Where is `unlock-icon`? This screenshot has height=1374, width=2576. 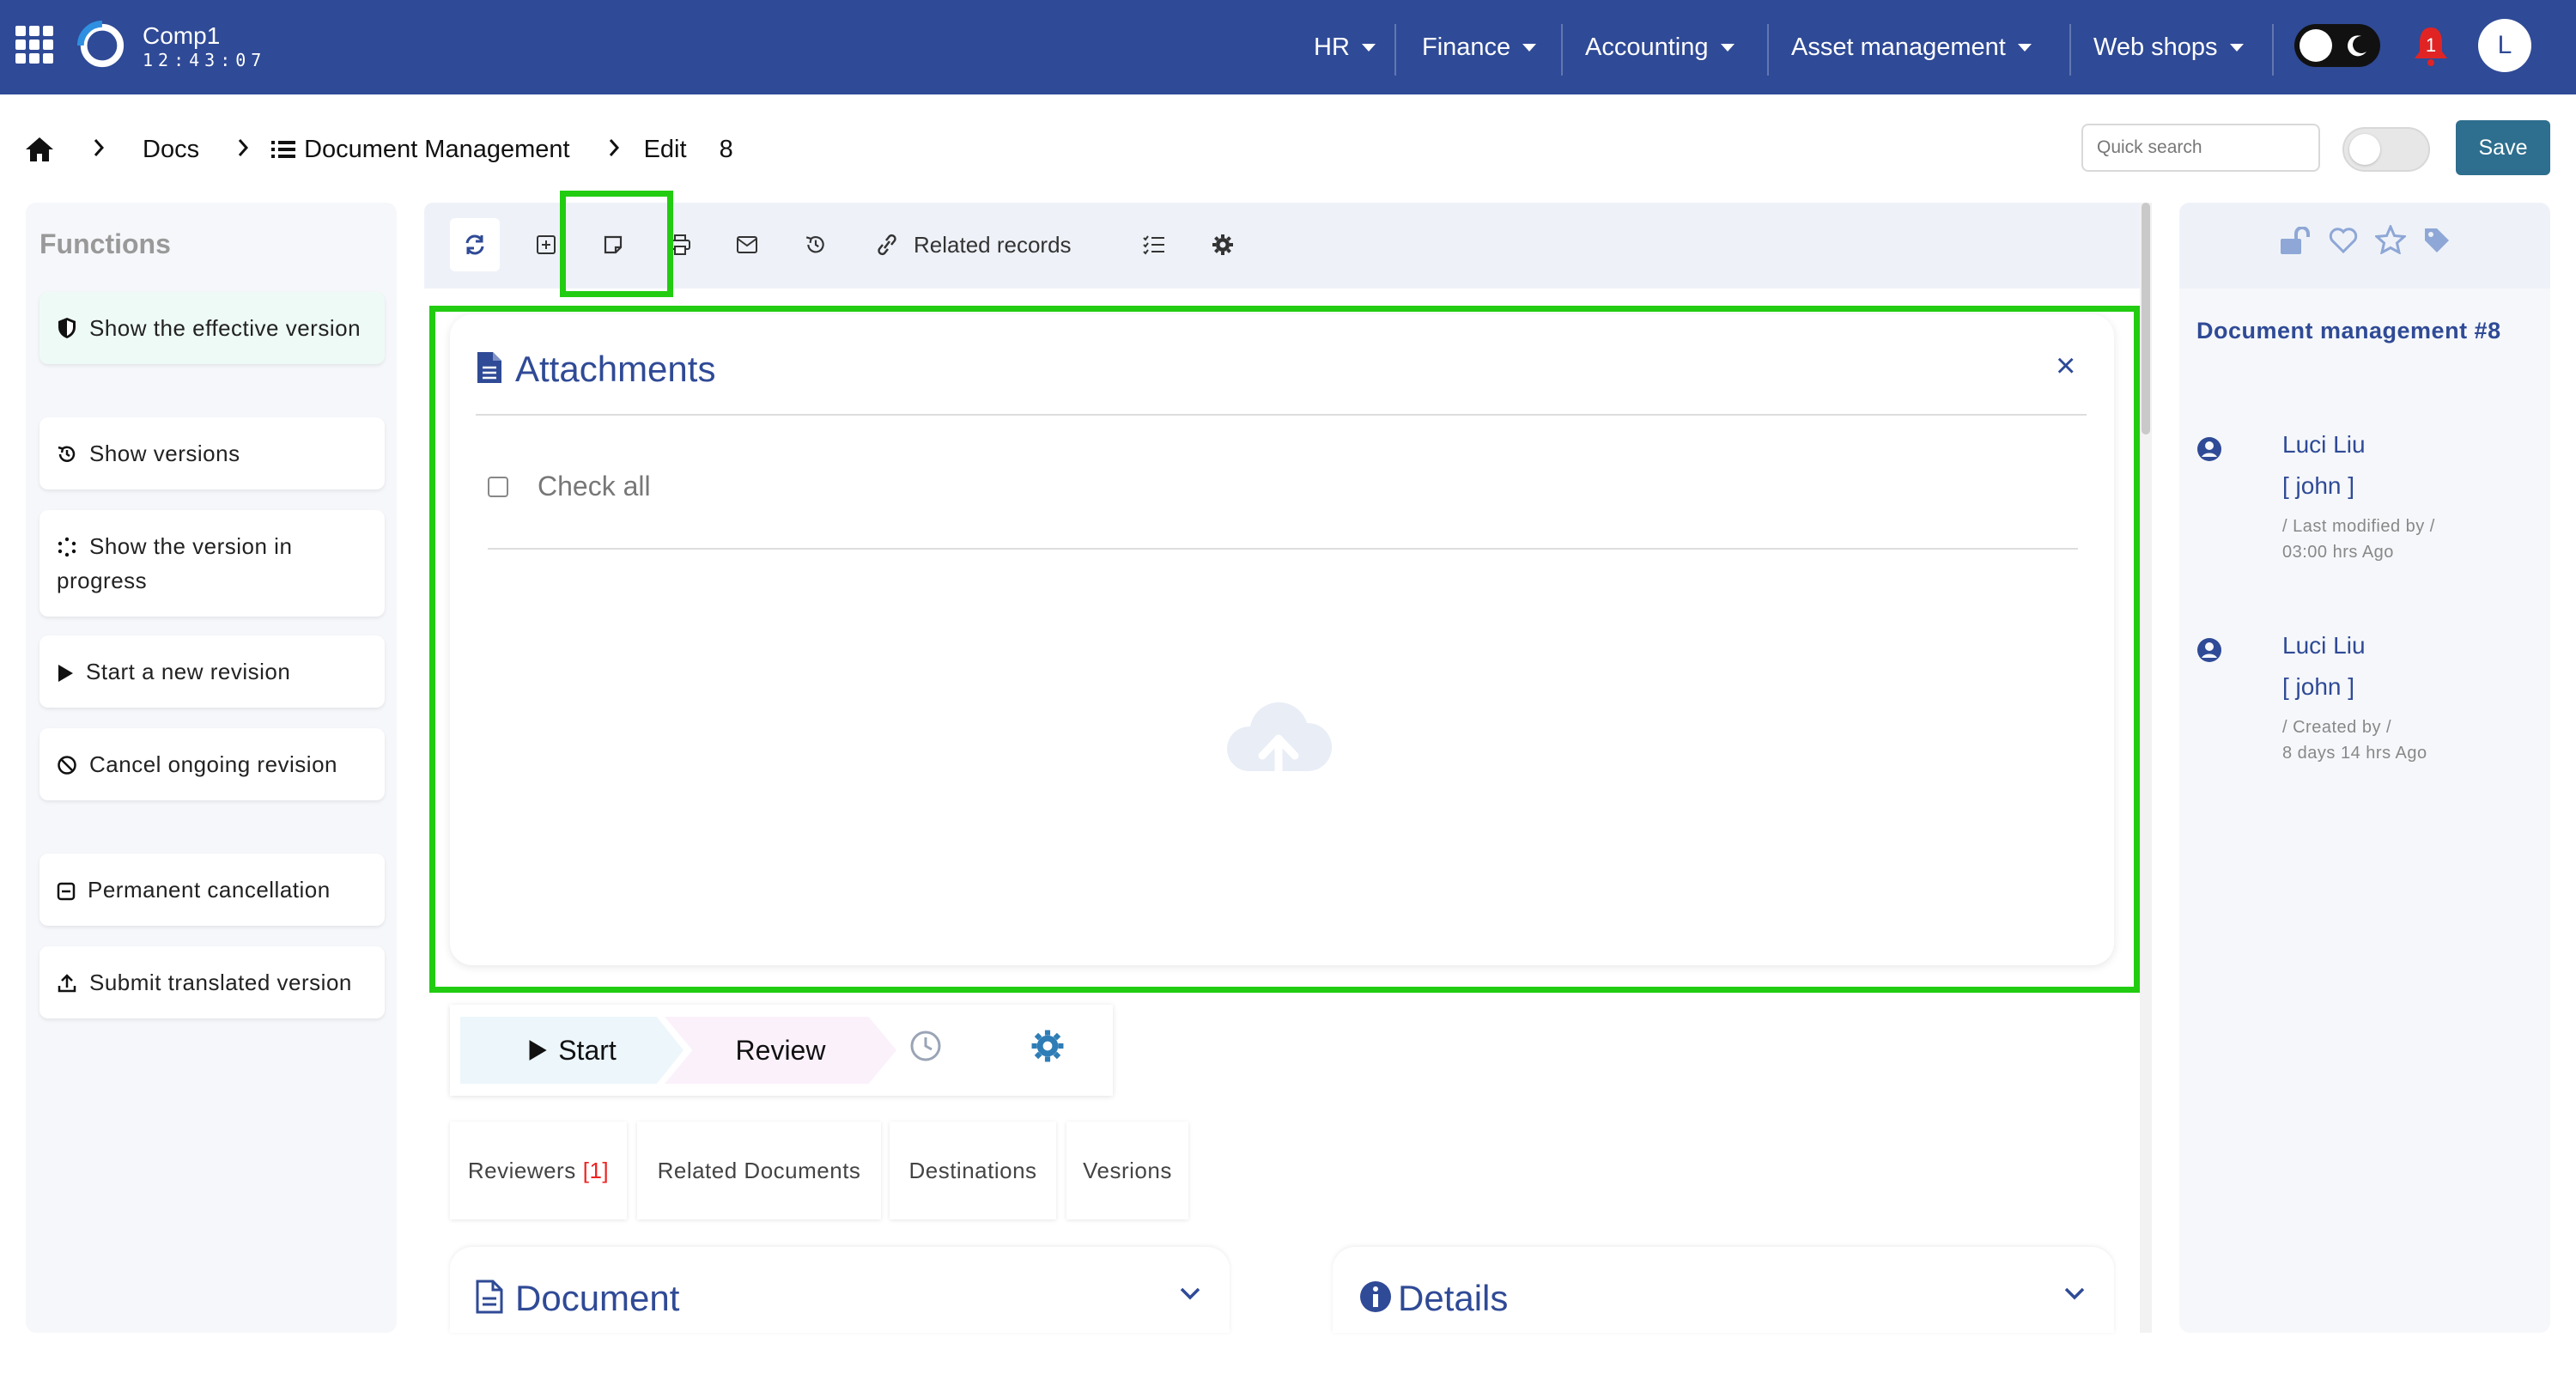 unlock-icon is located at coordinates (2295, 241).